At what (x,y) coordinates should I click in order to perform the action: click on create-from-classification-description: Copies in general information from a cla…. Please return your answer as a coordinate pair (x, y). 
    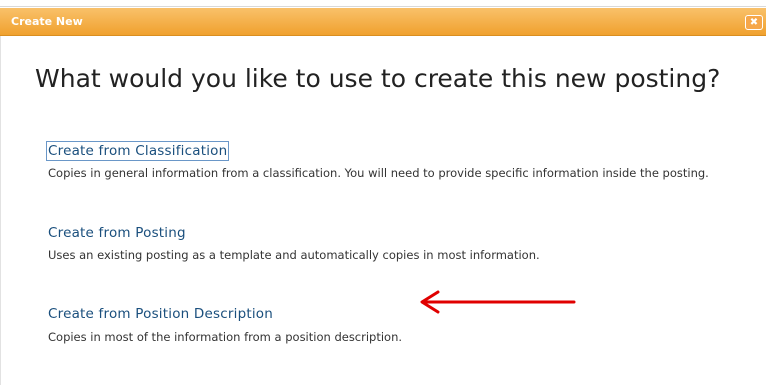
    Looking at the image, I should click on (378, 173).